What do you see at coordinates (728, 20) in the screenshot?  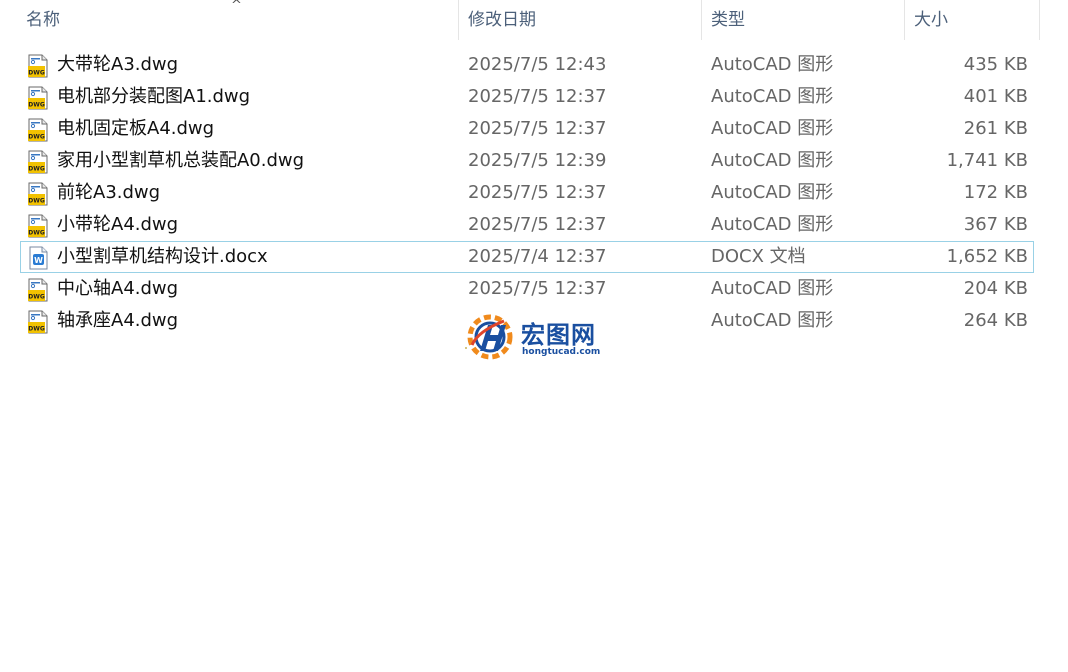 I see `column-header-type: 类型` at bounding box center [728, 20].